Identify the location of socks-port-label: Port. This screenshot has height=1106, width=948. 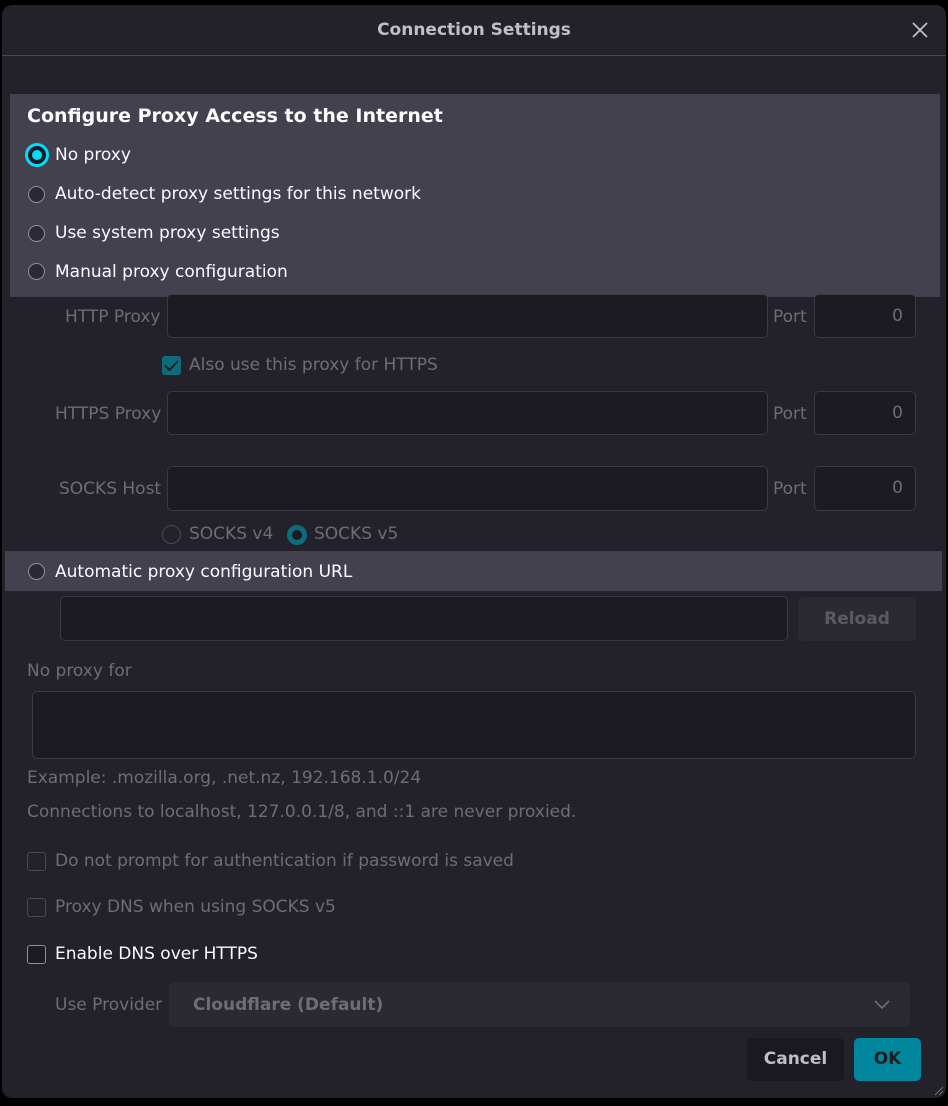
(790, 489).